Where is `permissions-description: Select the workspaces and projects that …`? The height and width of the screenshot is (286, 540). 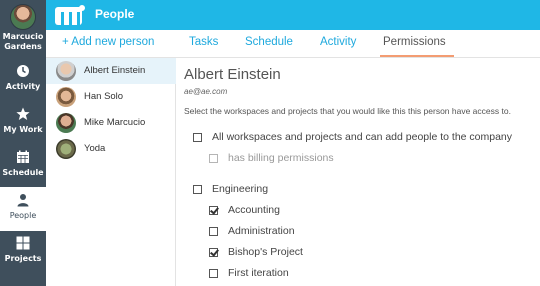
permissions-description: Select the workspaces and projects that … is located at coordinates (347, 111).